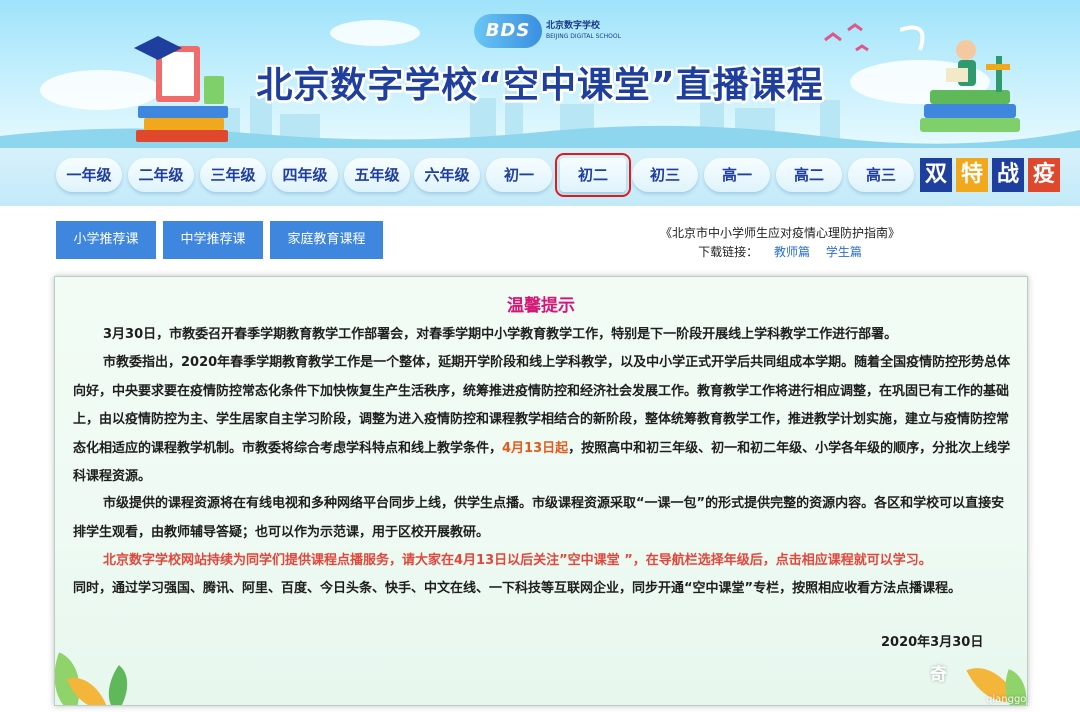 The width and height of the screenshot is (1080, 712). Describe the element at coordinates (844, 252) in the screenshot. I see `student-guide-link: 学生篇` at that location.